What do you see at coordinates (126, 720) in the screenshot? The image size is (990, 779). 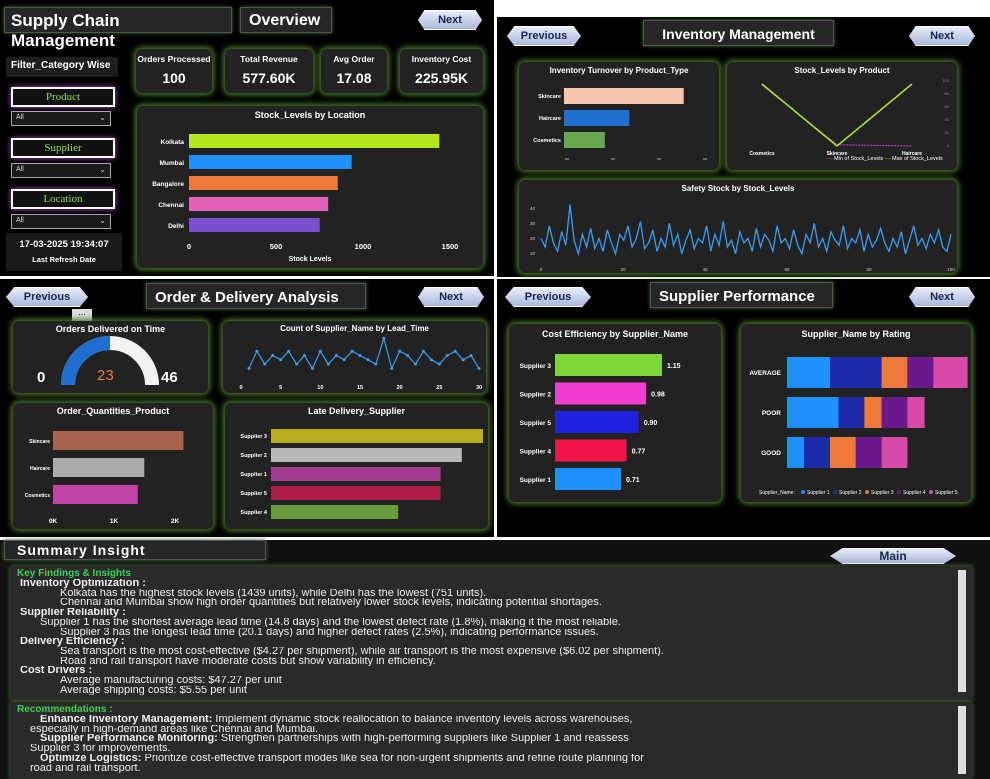 I see `recommendation-heading: Enhance Inventory Management:` at bounding box center [126, 720].